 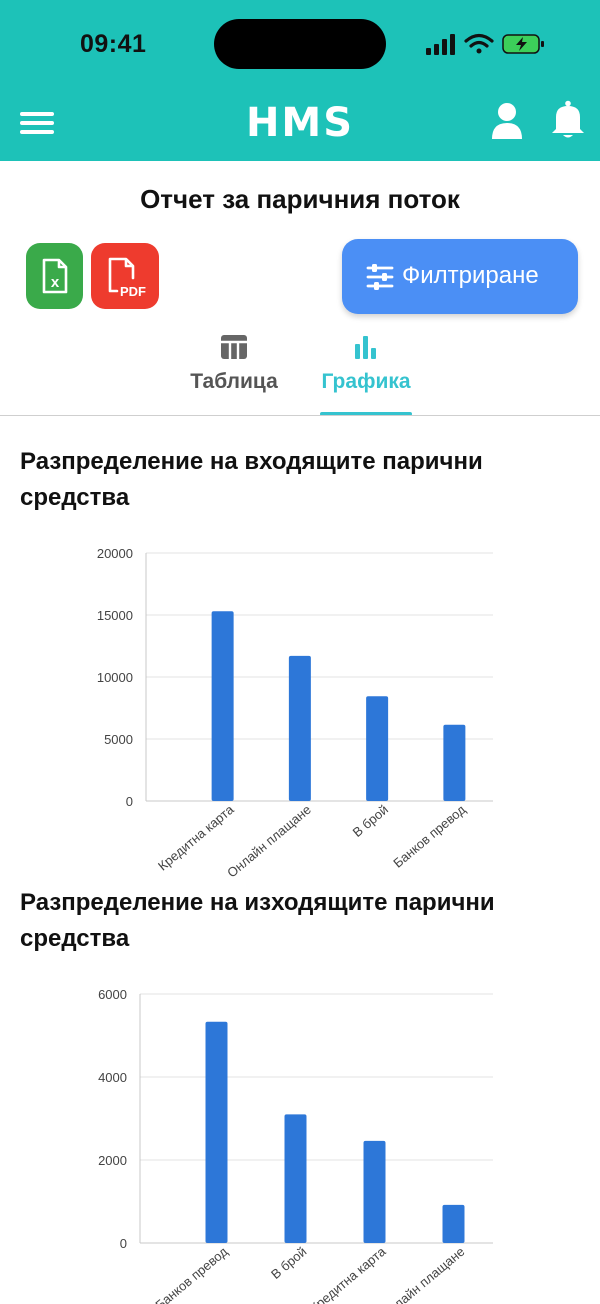 What do you see at coordinates (112, 1160) in the screenshot?
I see `y-tick-label: 2000` at bounding box center [112, 1160].